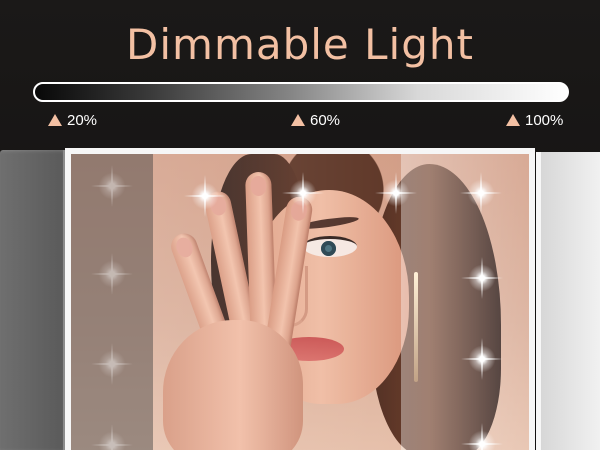  Describe the element at coordinates (300, 44) in the screenshot. I see `page-title: Dimmable Light` at that location.